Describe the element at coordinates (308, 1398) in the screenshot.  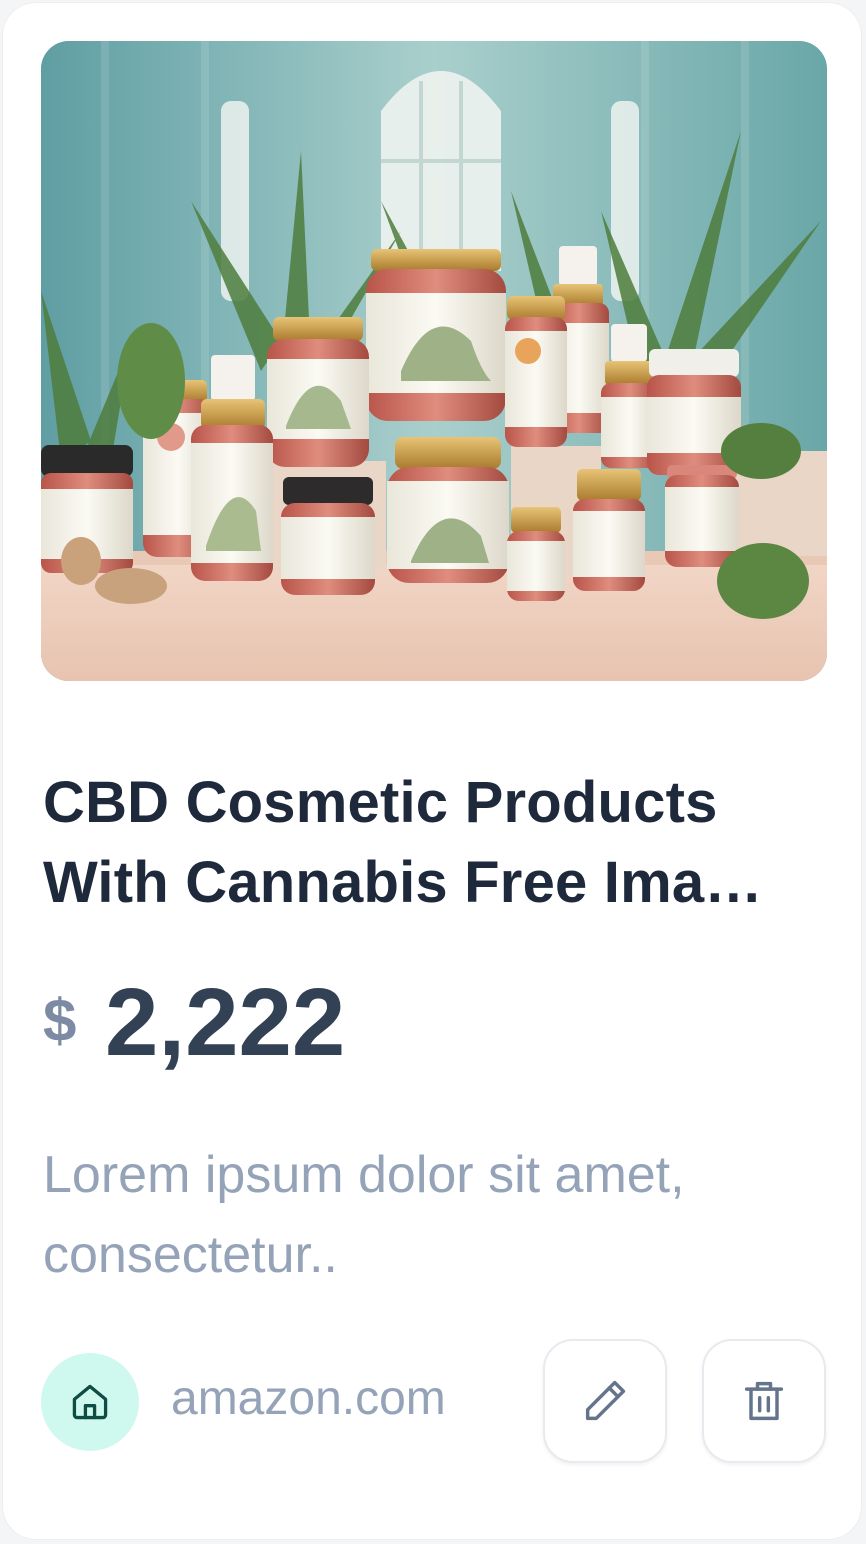
I see `store-link: amazon.com` at that location.